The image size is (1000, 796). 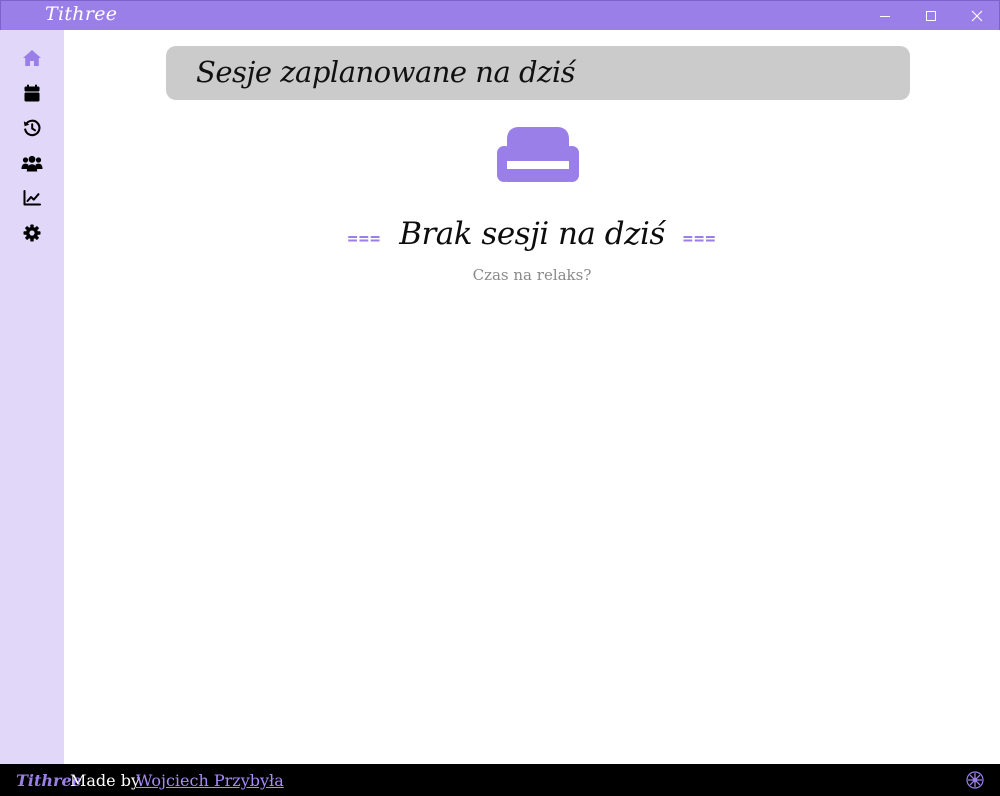 I want to click on empty-state-illustration, so click(x=538, y=157).